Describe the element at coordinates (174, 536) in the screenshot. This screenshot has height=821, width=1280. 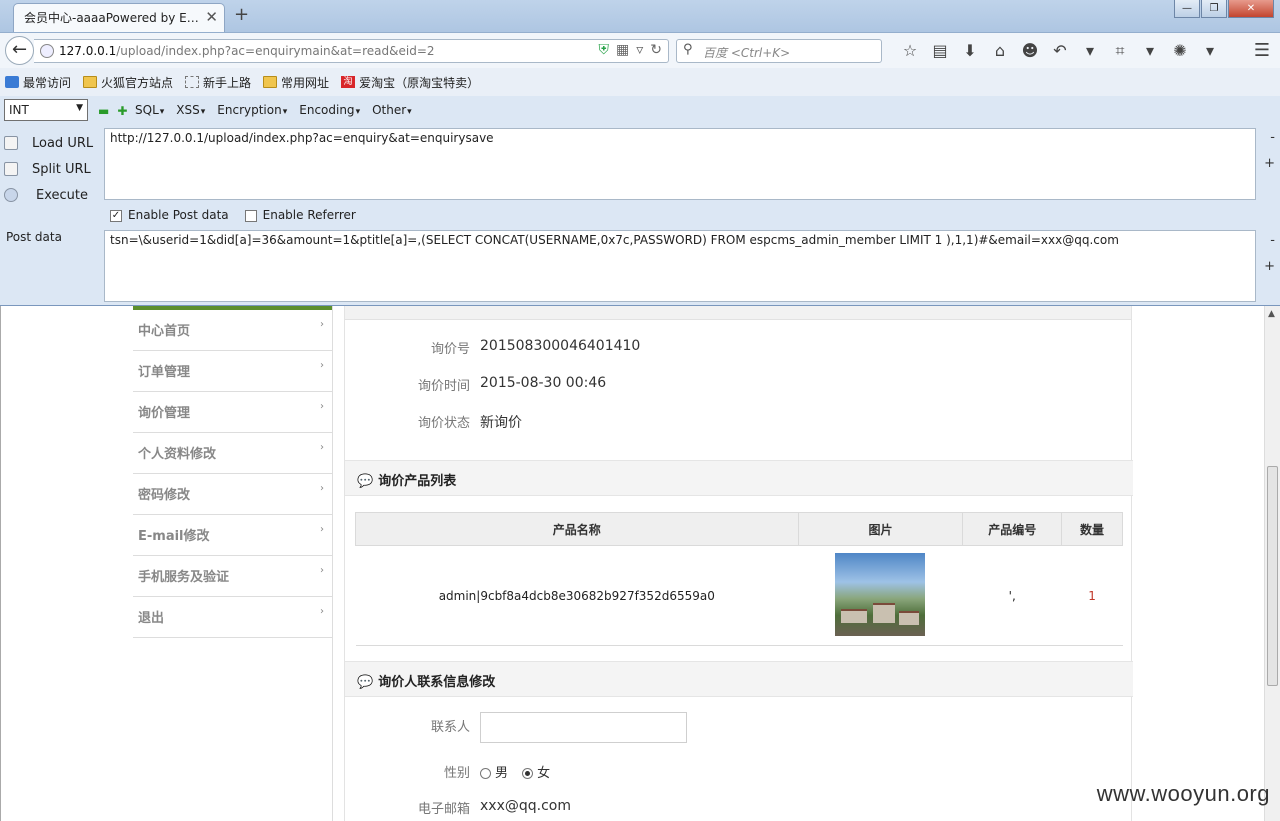
I see `sidebar-item-label: E-mail修改` at that location.